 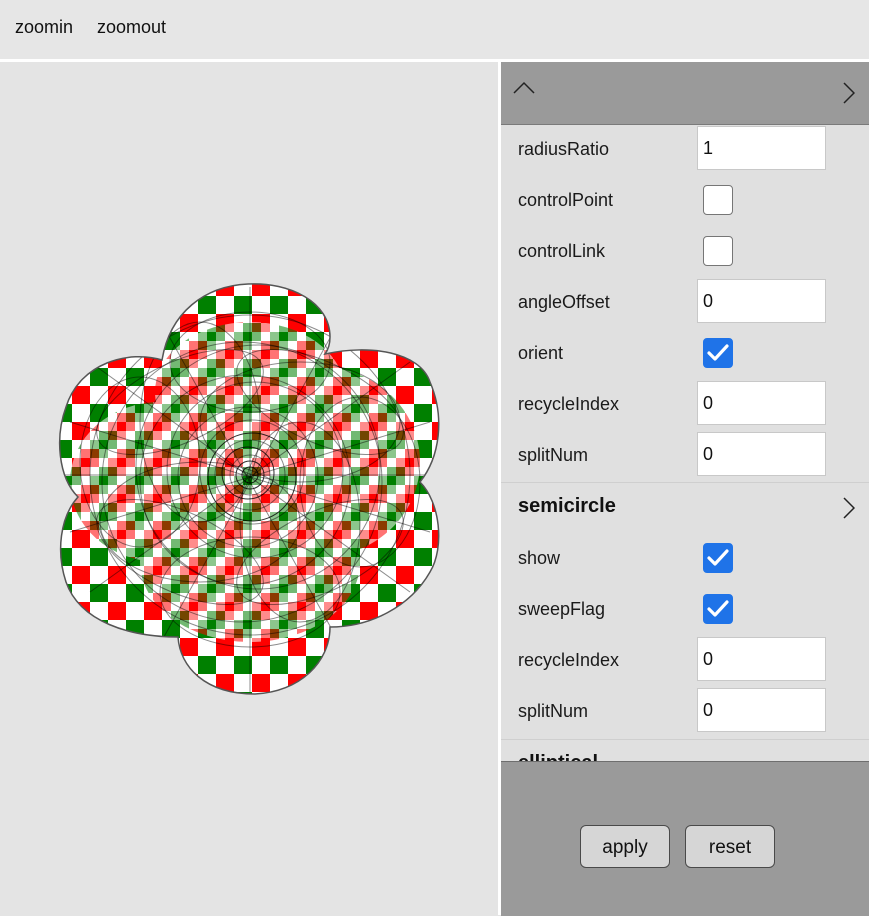 I want to click on field-row-sweepFlag: sweepFlag, so click(x=685, y=610).